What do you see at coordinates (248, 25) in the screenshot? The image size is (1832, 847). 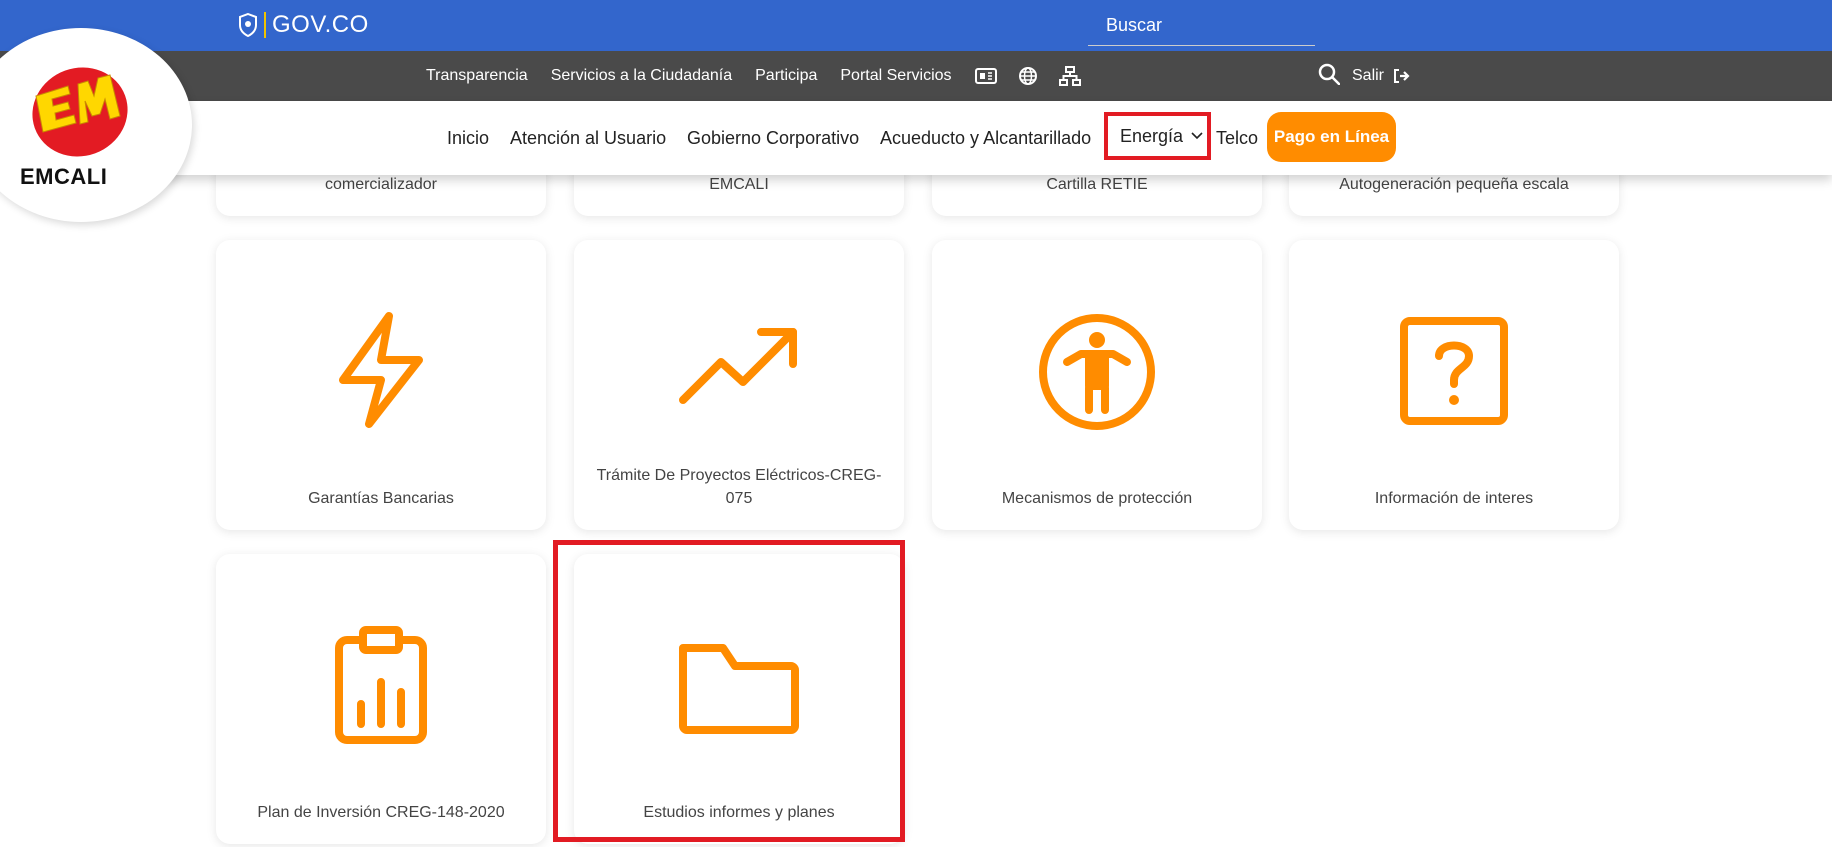 I see `colombia-shield-icon` at bounding box center [248, 25].